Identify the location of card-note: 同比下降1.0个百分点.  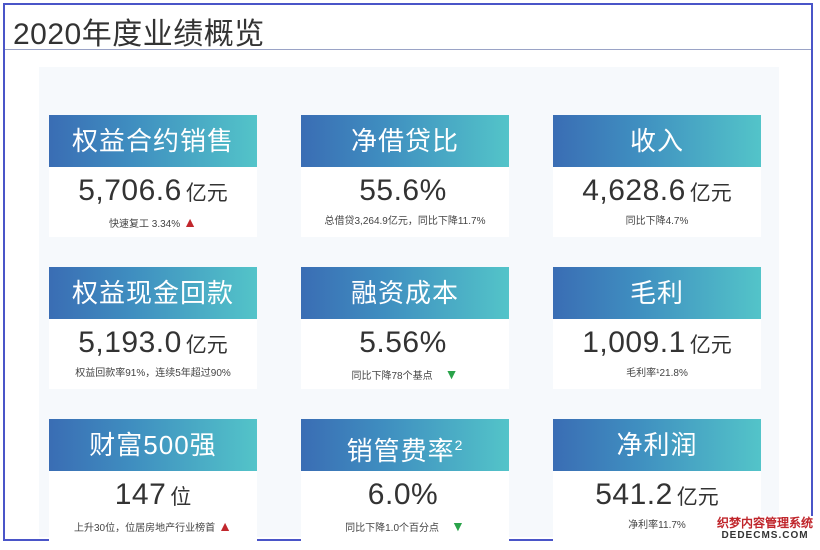
(392, 528).